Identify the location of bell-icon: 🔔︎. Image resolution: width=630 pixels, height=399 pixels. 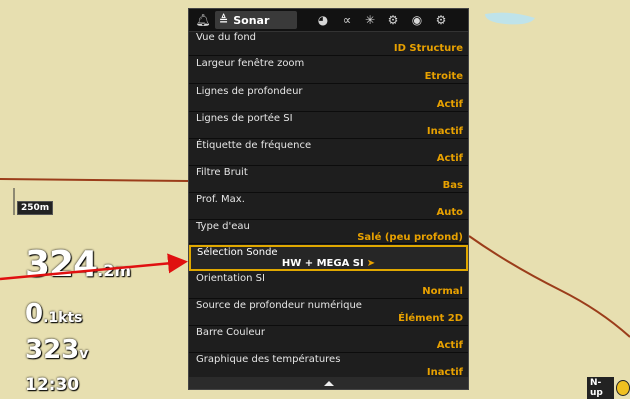
(203, 20).